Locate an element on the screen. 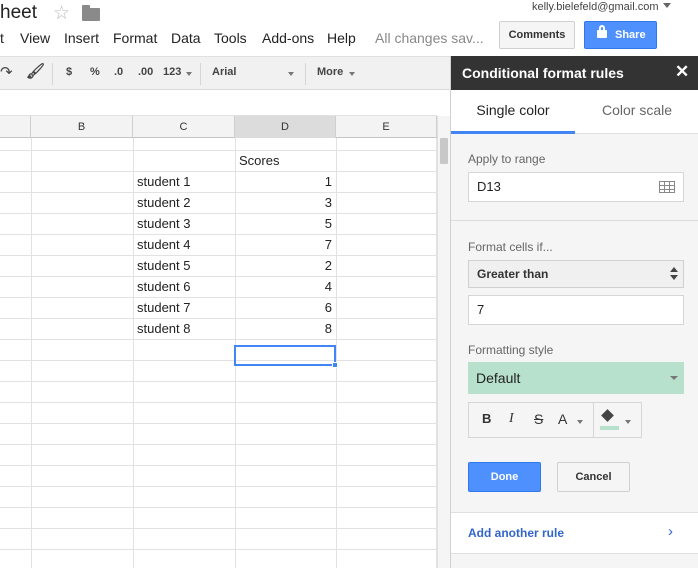 This screenshot has height=568, width=698. menu-file: t is located at coordinates (2, 38).